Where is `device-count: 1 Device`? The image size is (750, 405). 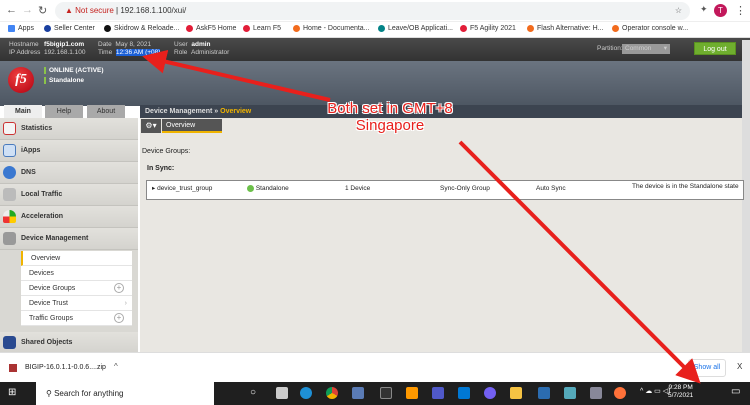
device-count: 1 Device is located at coordinates (358, 188).